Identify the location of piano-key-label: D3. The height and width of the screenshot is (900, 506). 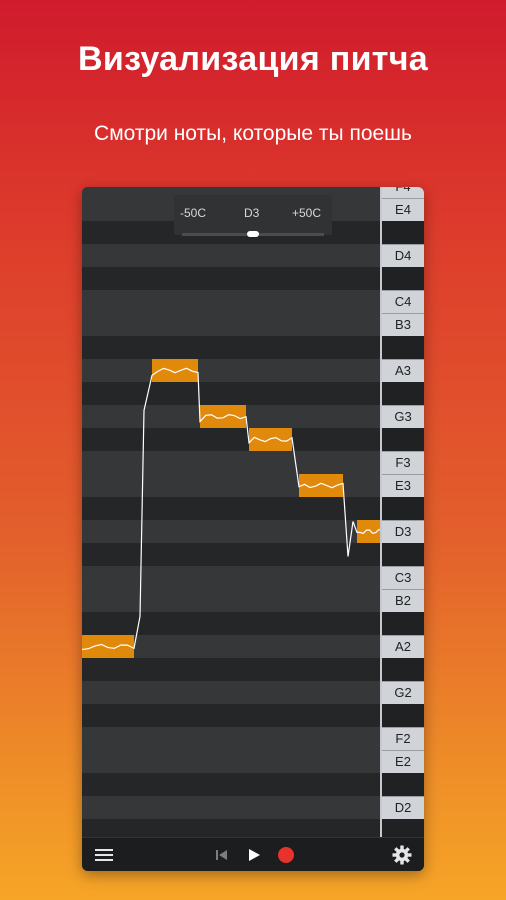
(403, 531).